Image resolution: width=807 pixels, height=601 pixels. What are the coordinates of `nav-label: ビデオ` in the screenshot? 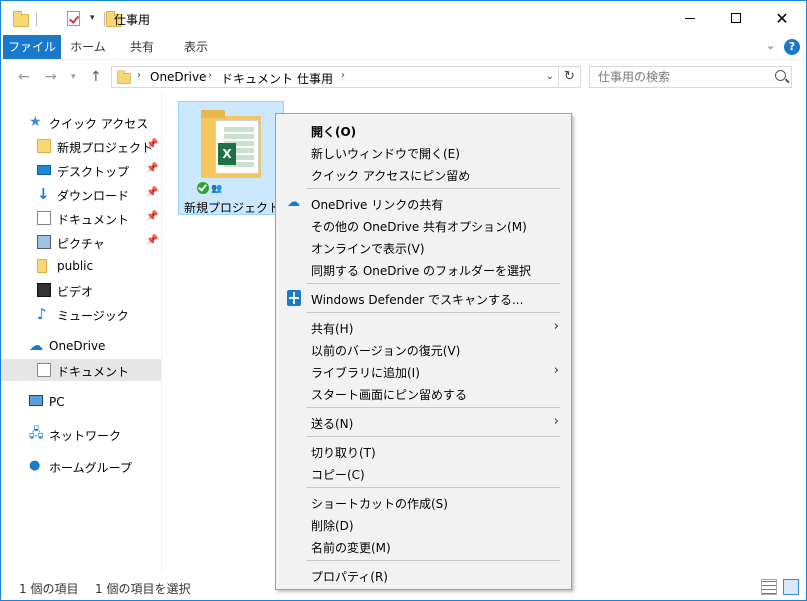 It's located at (75, 292).